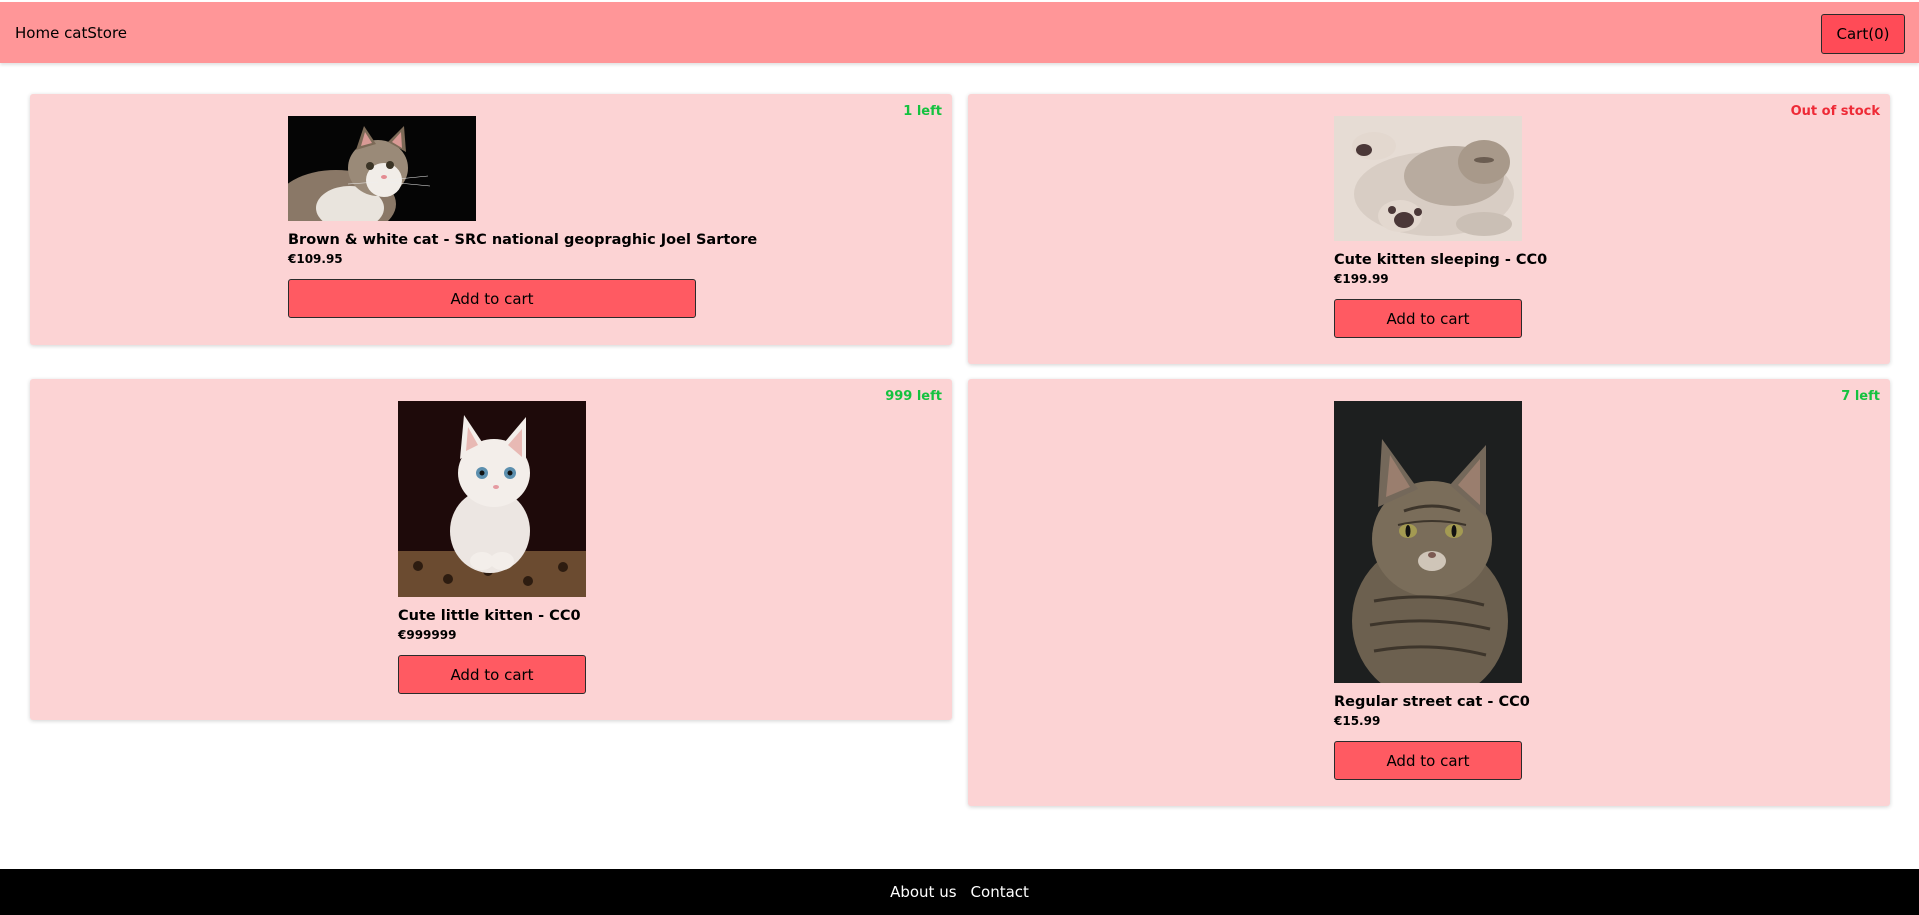  Describe the element at coordinates (1835, 111) in the screenshot. I see `stock-status: Out of stock` at that location.